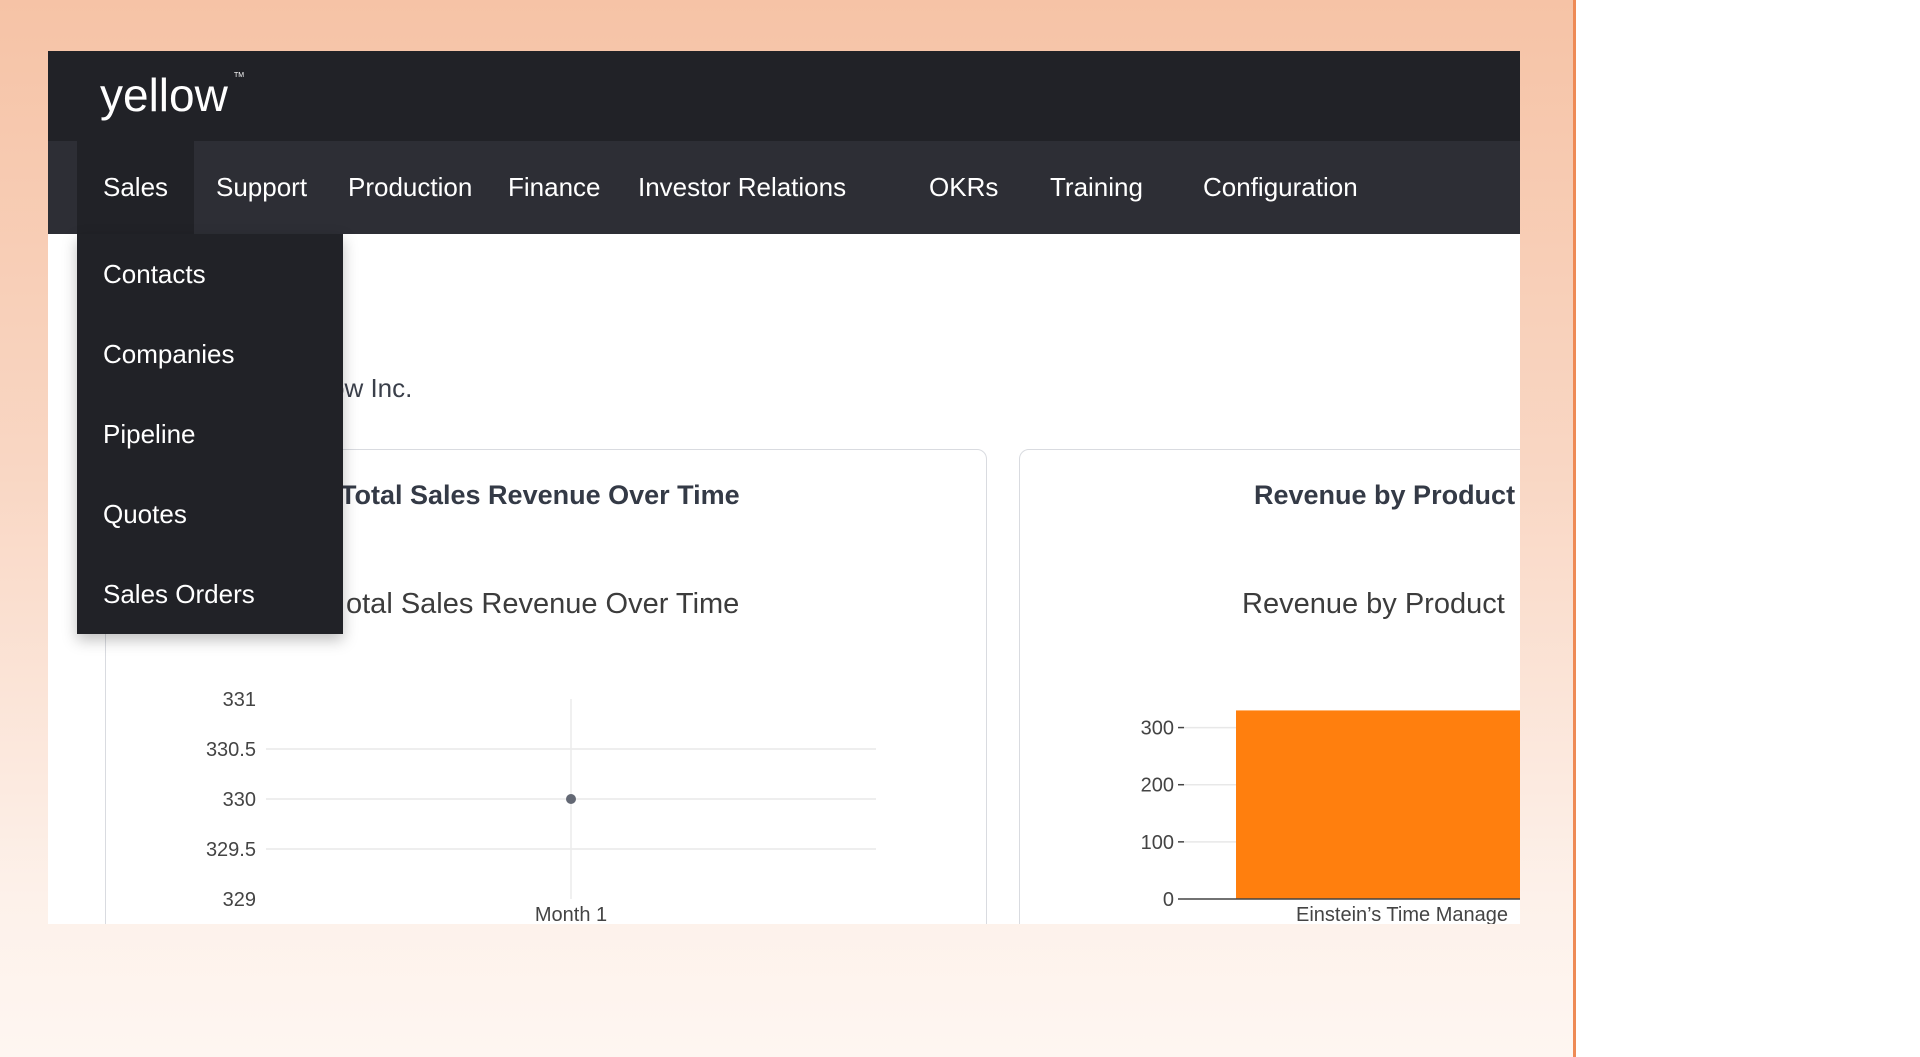  I want to click on data-point, so click(571, 799).